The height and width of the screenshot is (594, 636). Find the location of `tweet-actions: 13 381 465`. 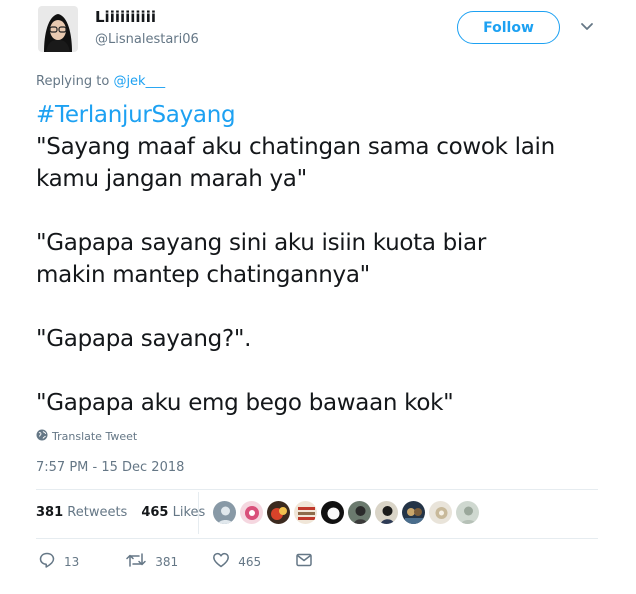

tweet-actions: 13 381 465 is located at coordinates (174, 561).